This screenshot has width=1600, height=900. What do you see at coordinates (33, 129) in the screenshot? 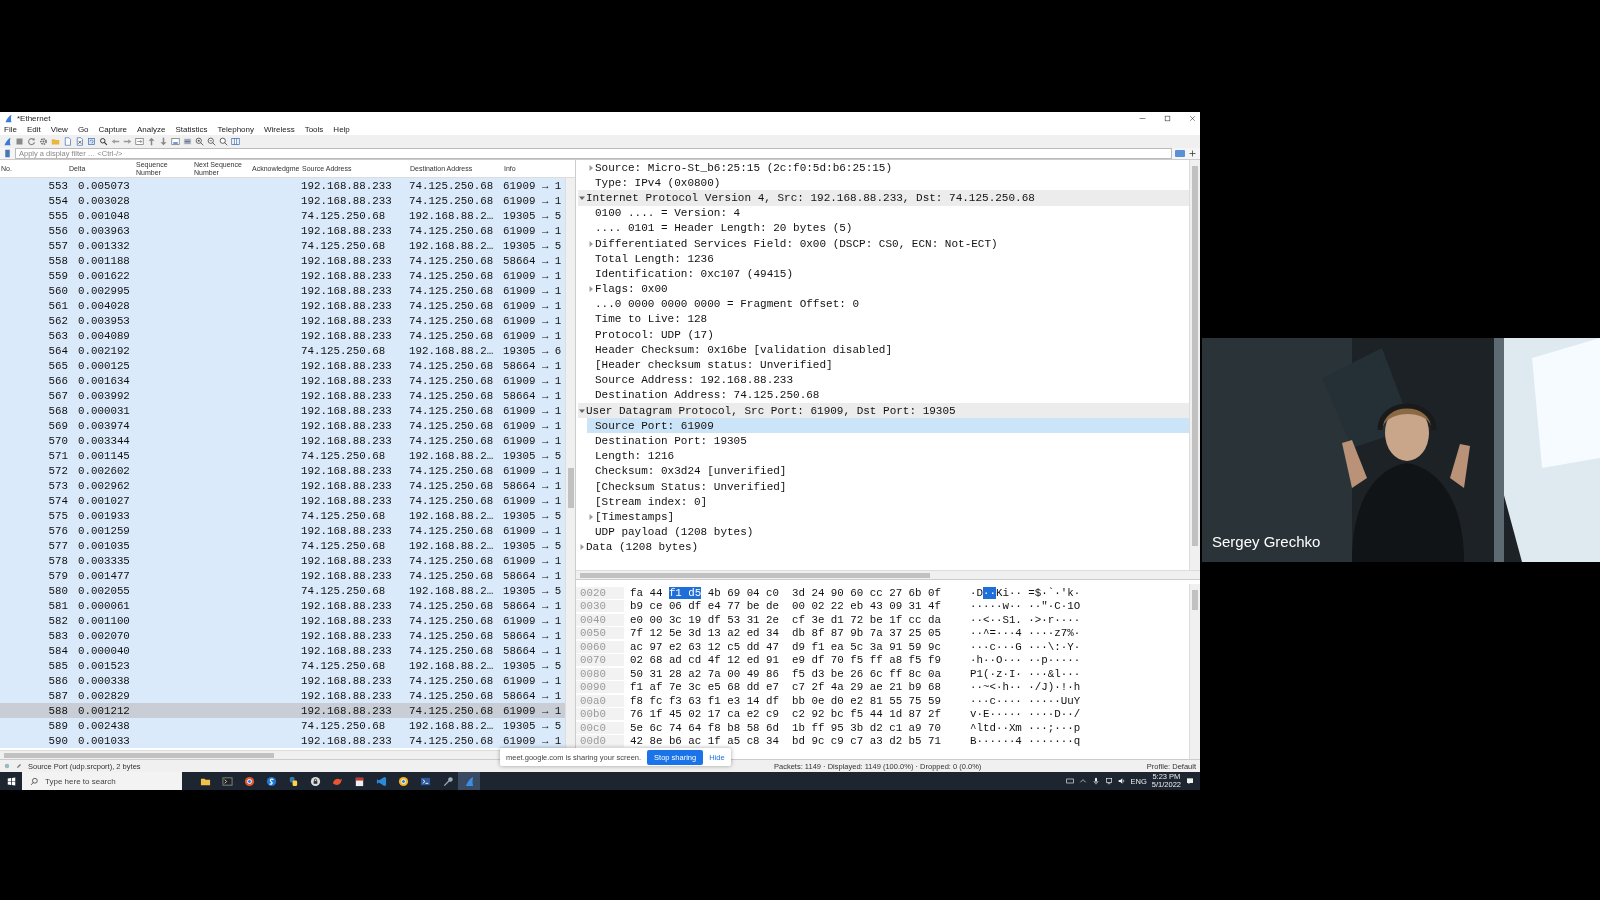
I see `menu-item: Edit` at bounding box center [33, 129].